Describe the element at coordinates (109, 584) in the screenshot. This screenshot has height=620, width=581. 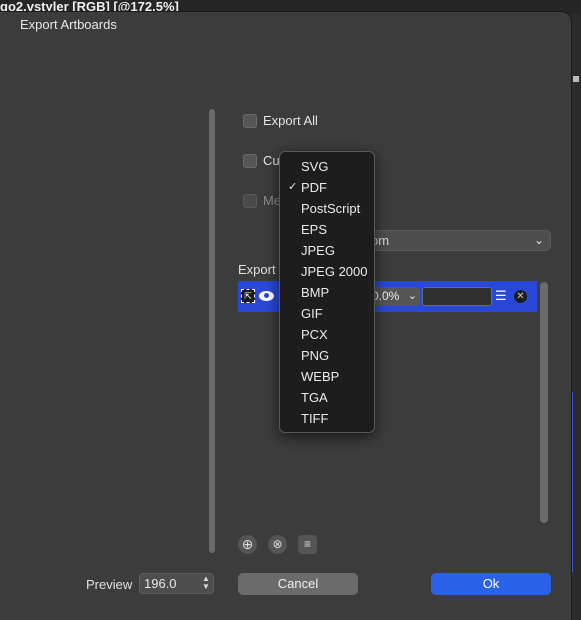
I see `preview-label: Preview` at that location.